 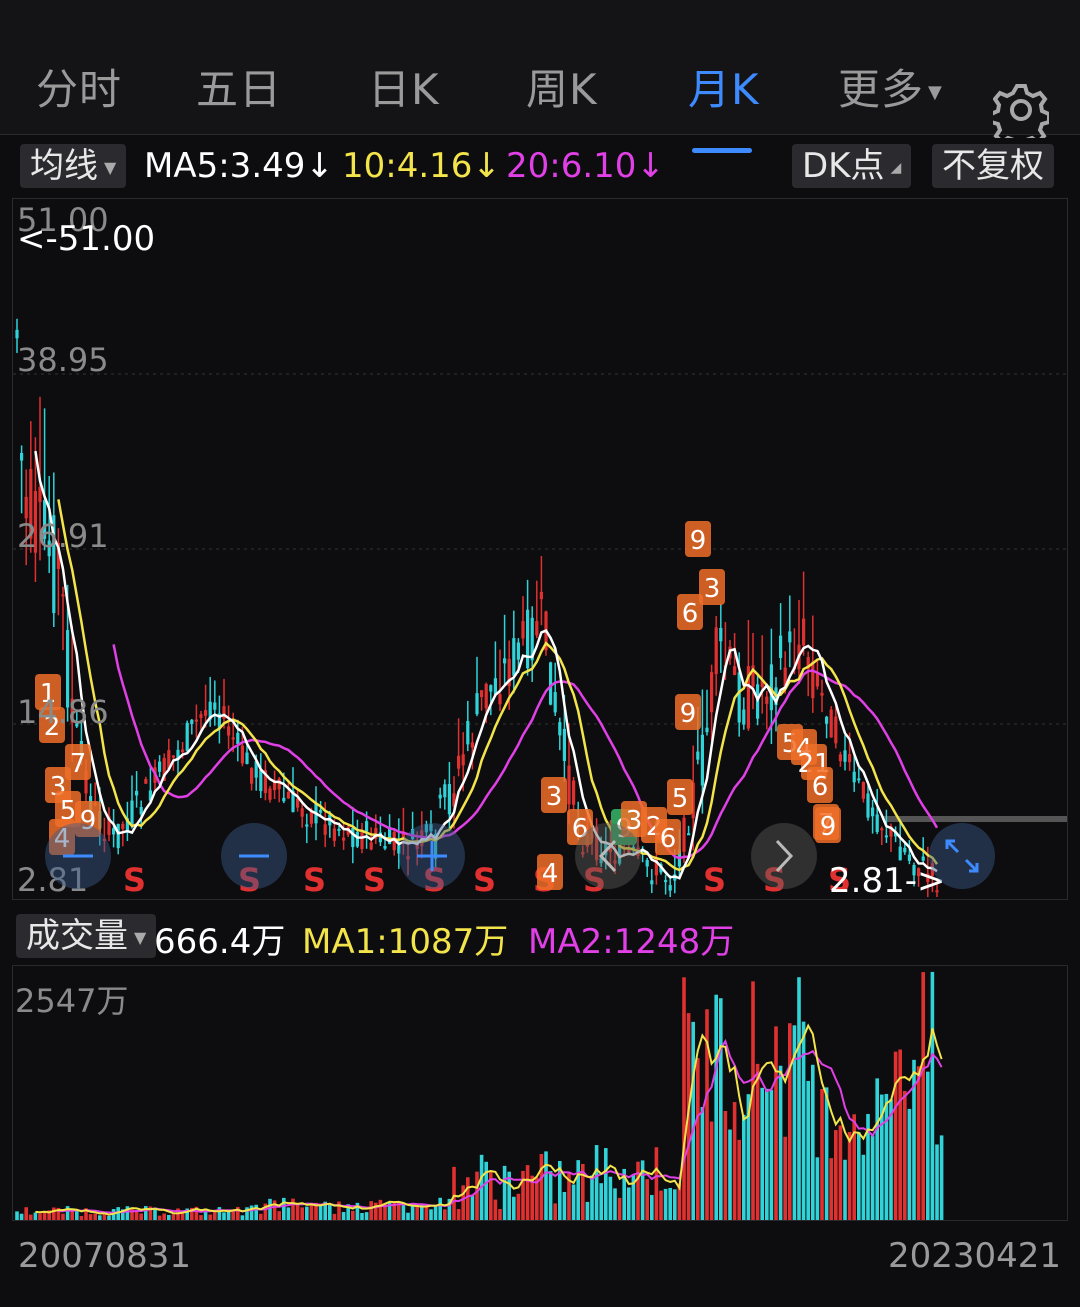 What do you see at coordinates (72, 1001) in the screenshot?
I see `volume-axis-max: 2547万` at bounding box center [72, 1001].